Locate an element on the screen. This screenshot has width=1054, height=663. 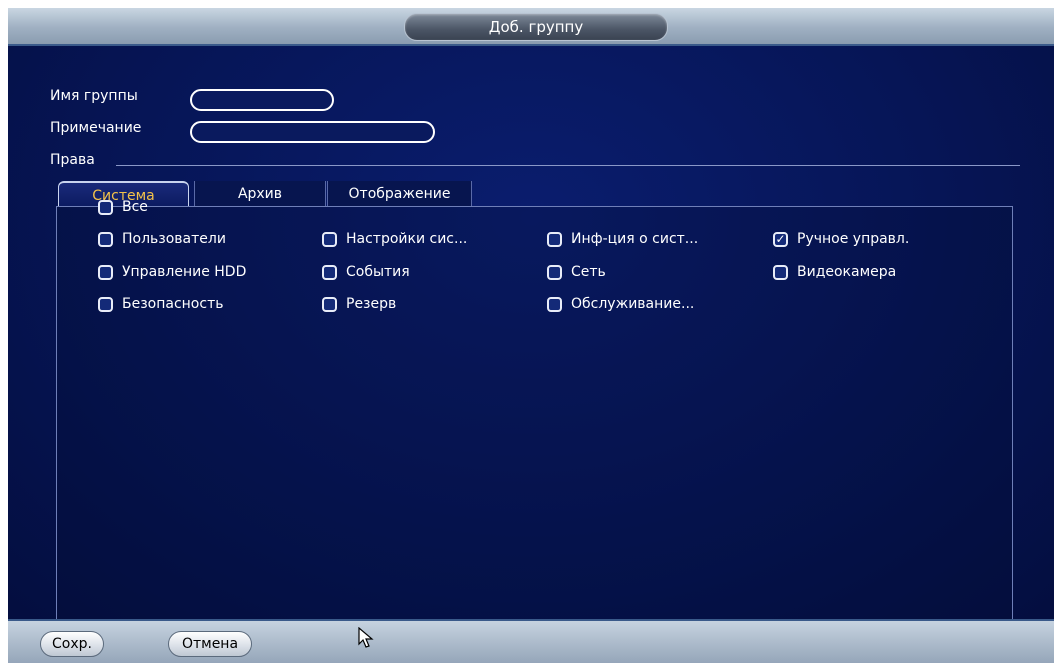
bottom-bar: Сохр. Отмена is located at coordinates (531, 641).